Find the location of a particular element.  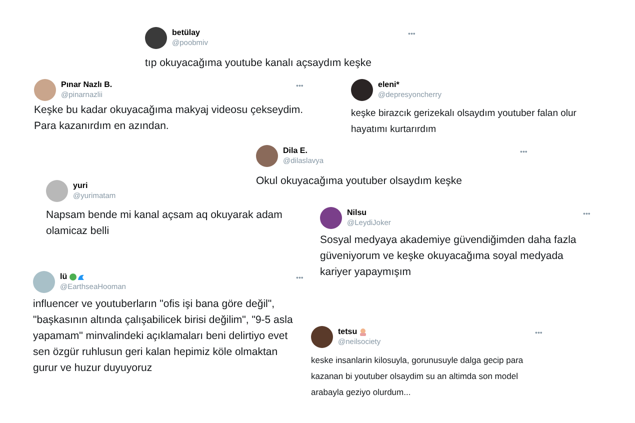

user-name: yuri is located at coordinates (80, 186).